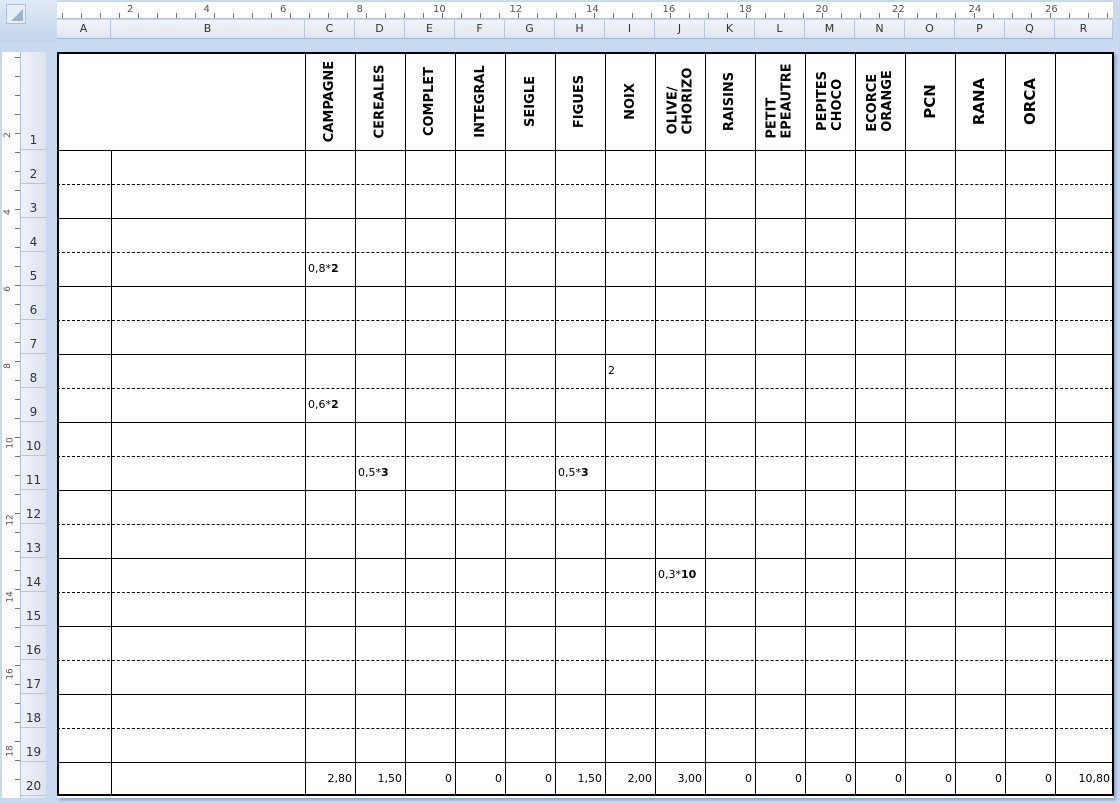  Describe the element at coordinates (28, 21) in the screenshot. I see `select-all-button` at that location.